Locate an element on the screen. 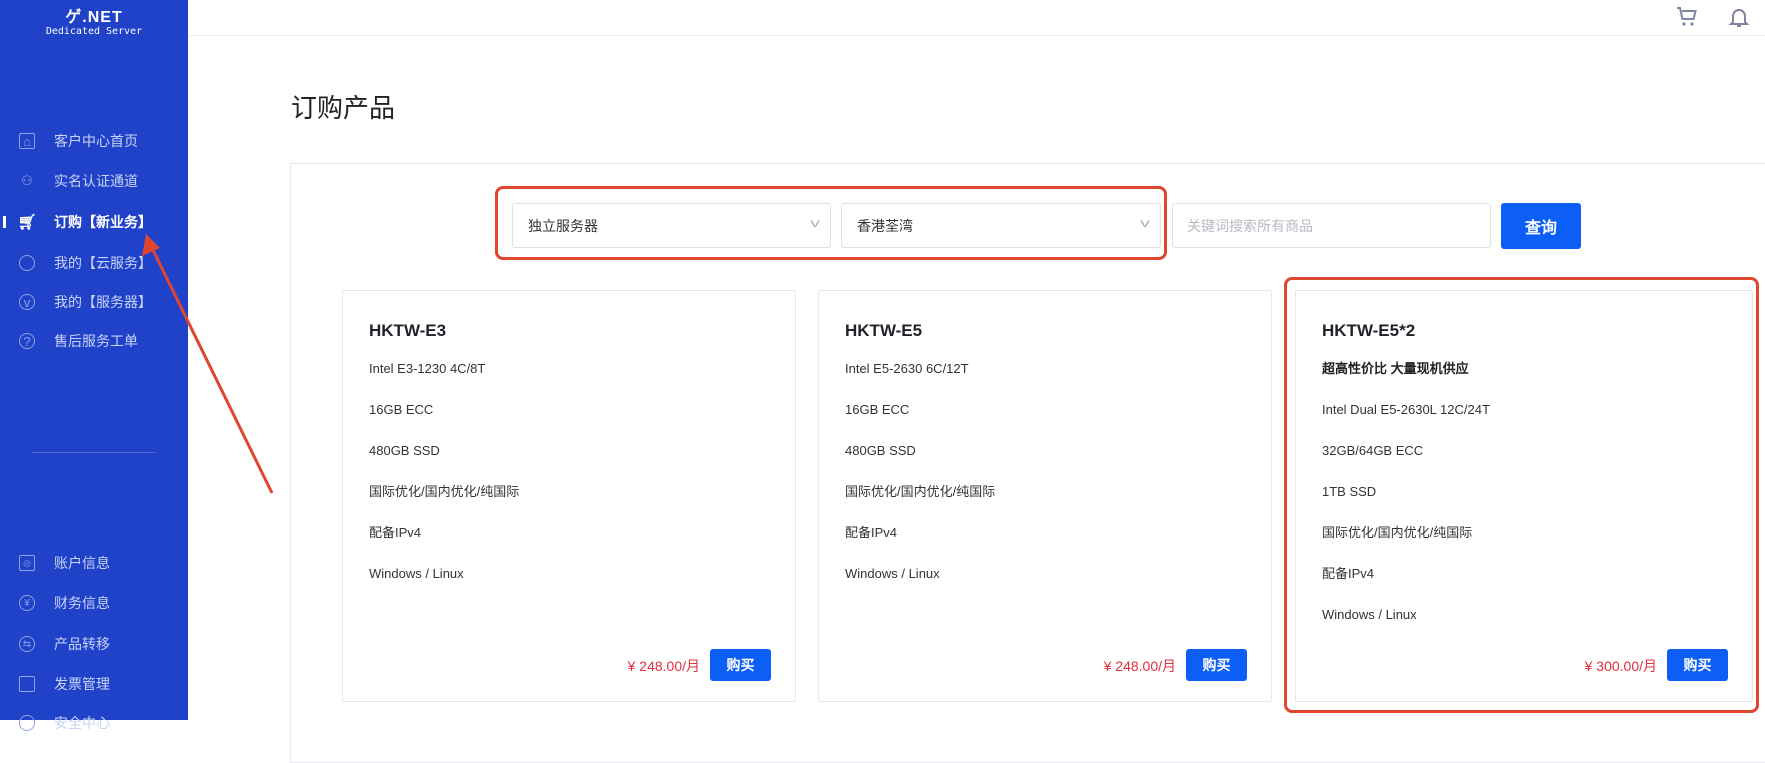 This screenshot has height=763, width=1765. pie-icon is located at coordinates (27, 263).